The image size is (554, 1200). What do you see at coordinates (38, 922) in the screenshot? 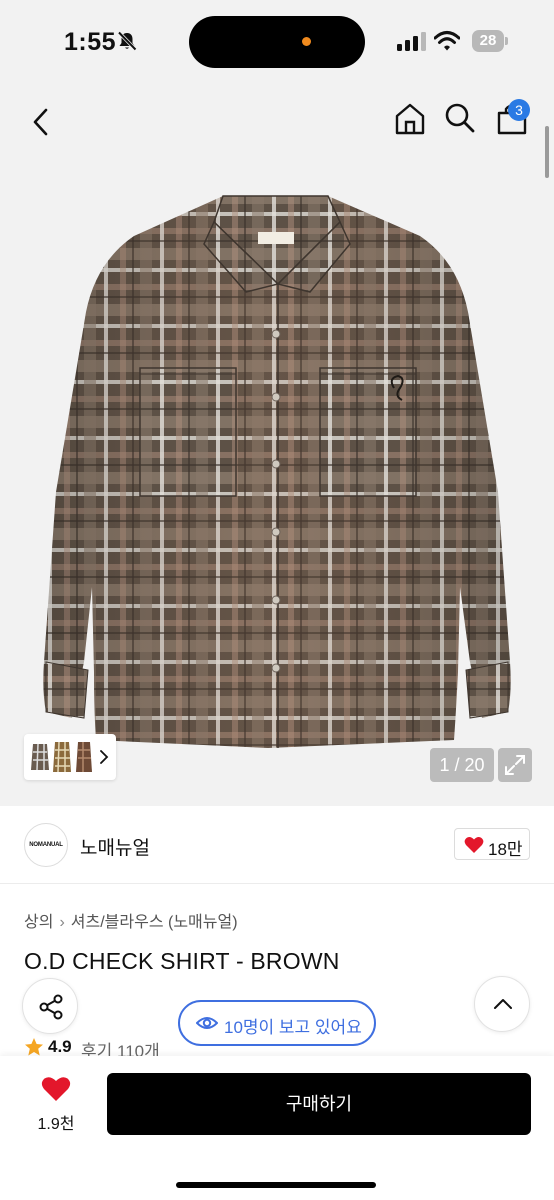
I see `breadcrumb-category: 상의` at bounding box center [38, 922].